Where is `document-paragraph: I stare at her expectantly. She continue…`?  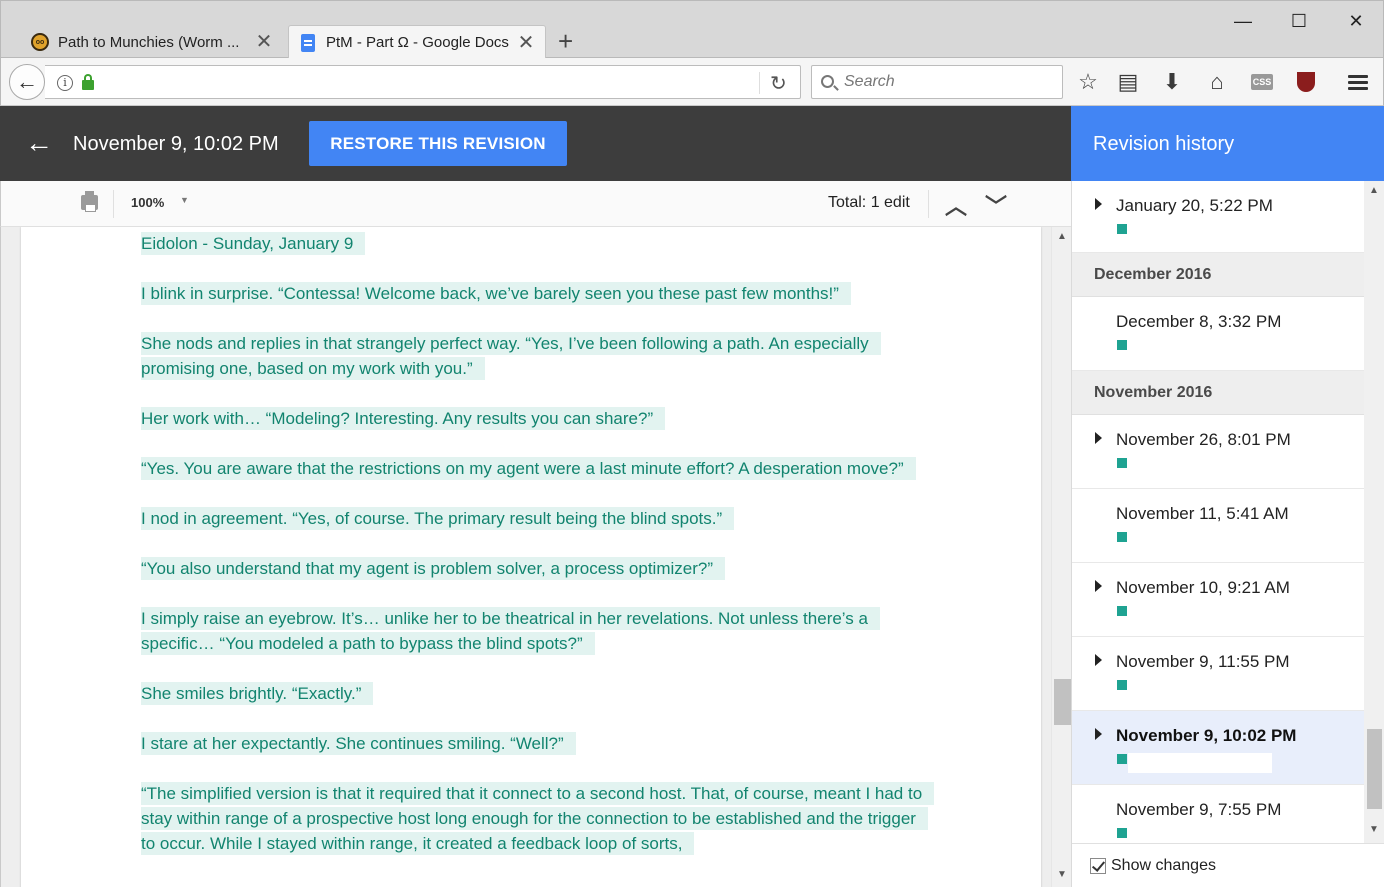
document-paragraph: I stare at her expectantly. She continue… is located at coordinates (536, 743).